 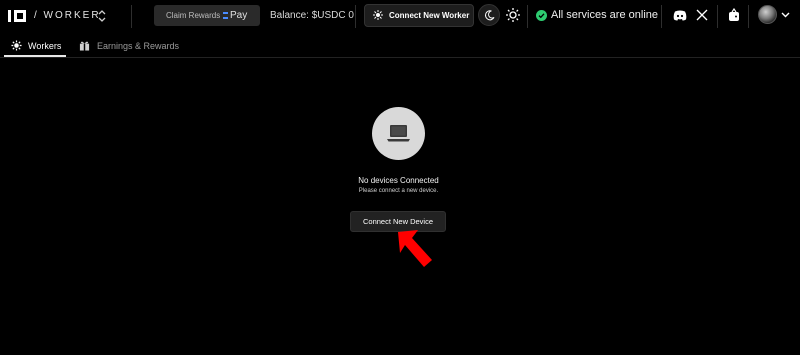 What do you see at coordinates (398, 133) in the screenshot?
I see `laptop-icon` at bounding box center [398, 133].